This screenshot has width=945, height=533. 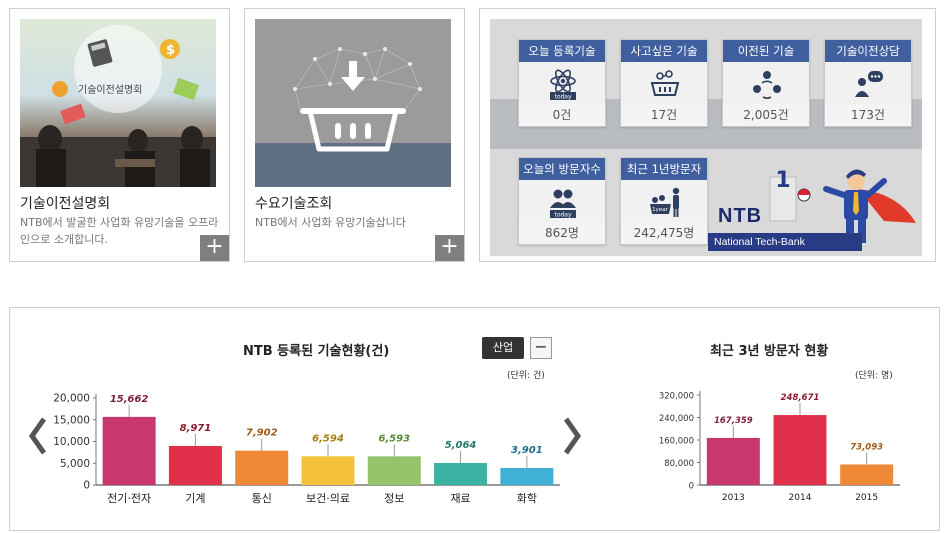 I want to click on data-label: 15,662, so click(x=129, y=399).